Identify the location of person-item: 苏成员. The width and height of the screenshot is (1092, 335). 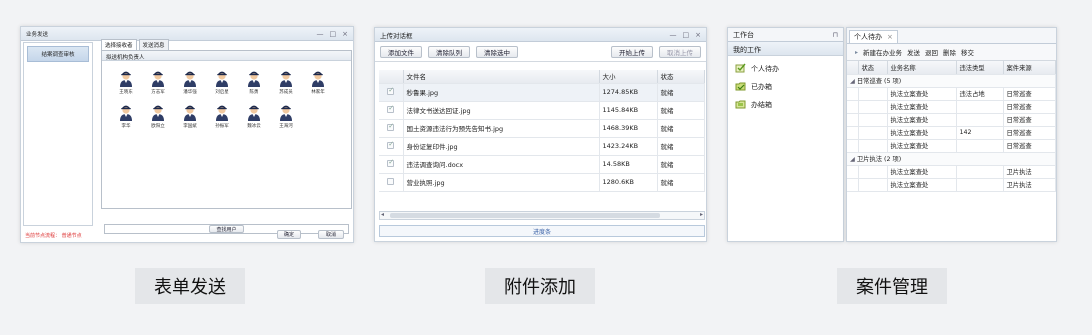
(286, 82).